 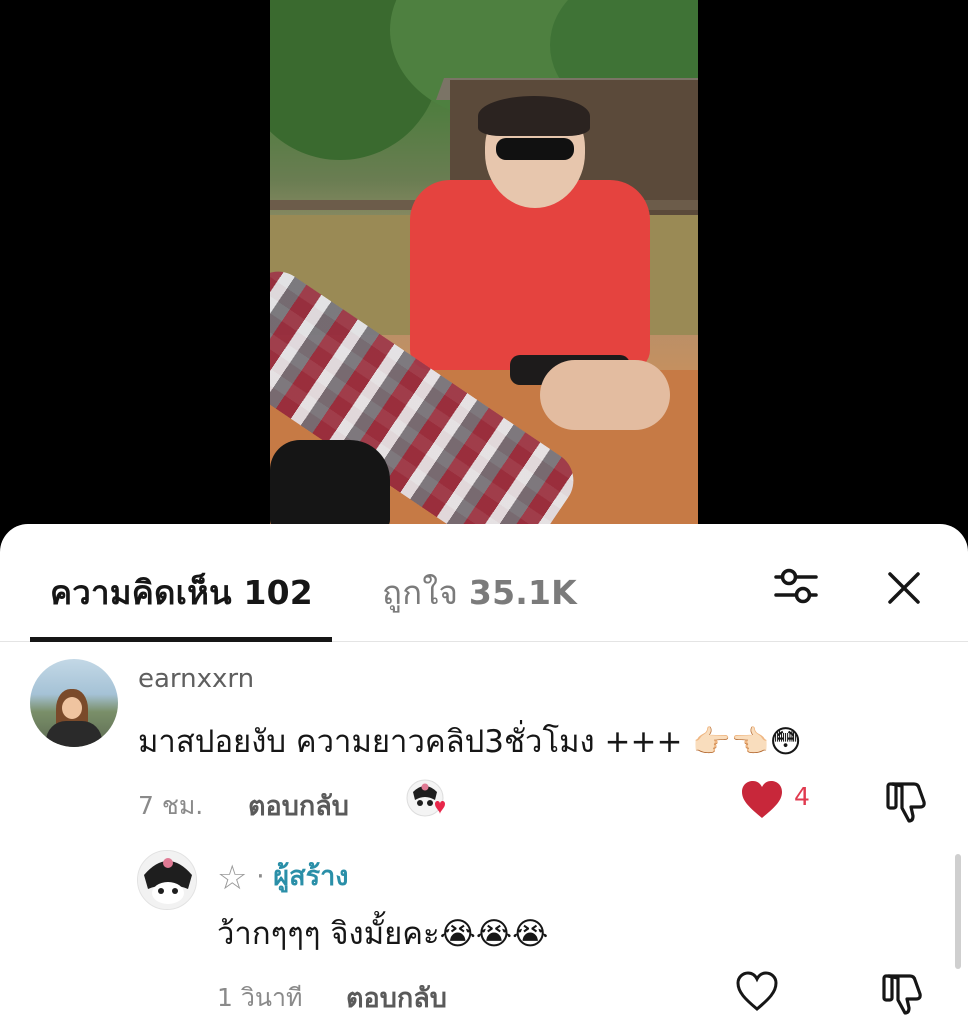 I want to click on kuromi-avatar-icon, so click(x=167, y=880).